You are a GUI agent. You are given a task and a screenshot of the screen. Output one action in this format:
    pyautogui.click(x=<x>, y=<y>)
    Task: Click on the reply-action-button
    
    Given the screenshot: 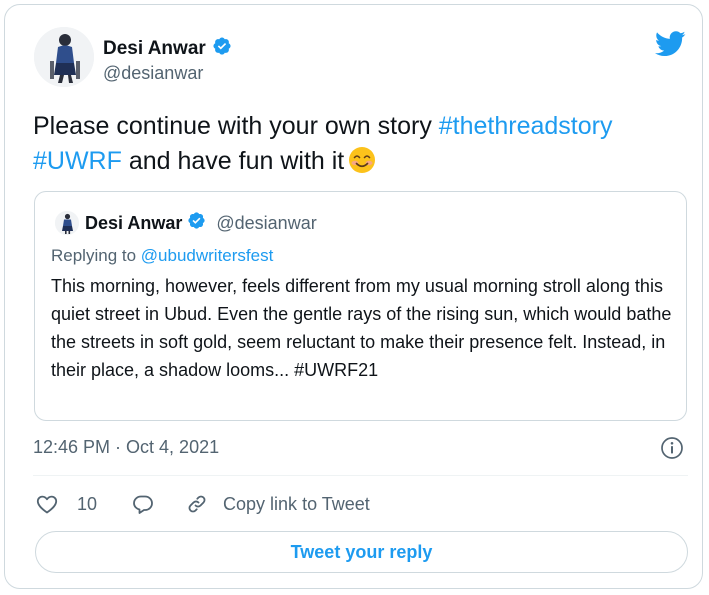 What is the action you would take?
    pyautogui.click(x=143, y=504)
    